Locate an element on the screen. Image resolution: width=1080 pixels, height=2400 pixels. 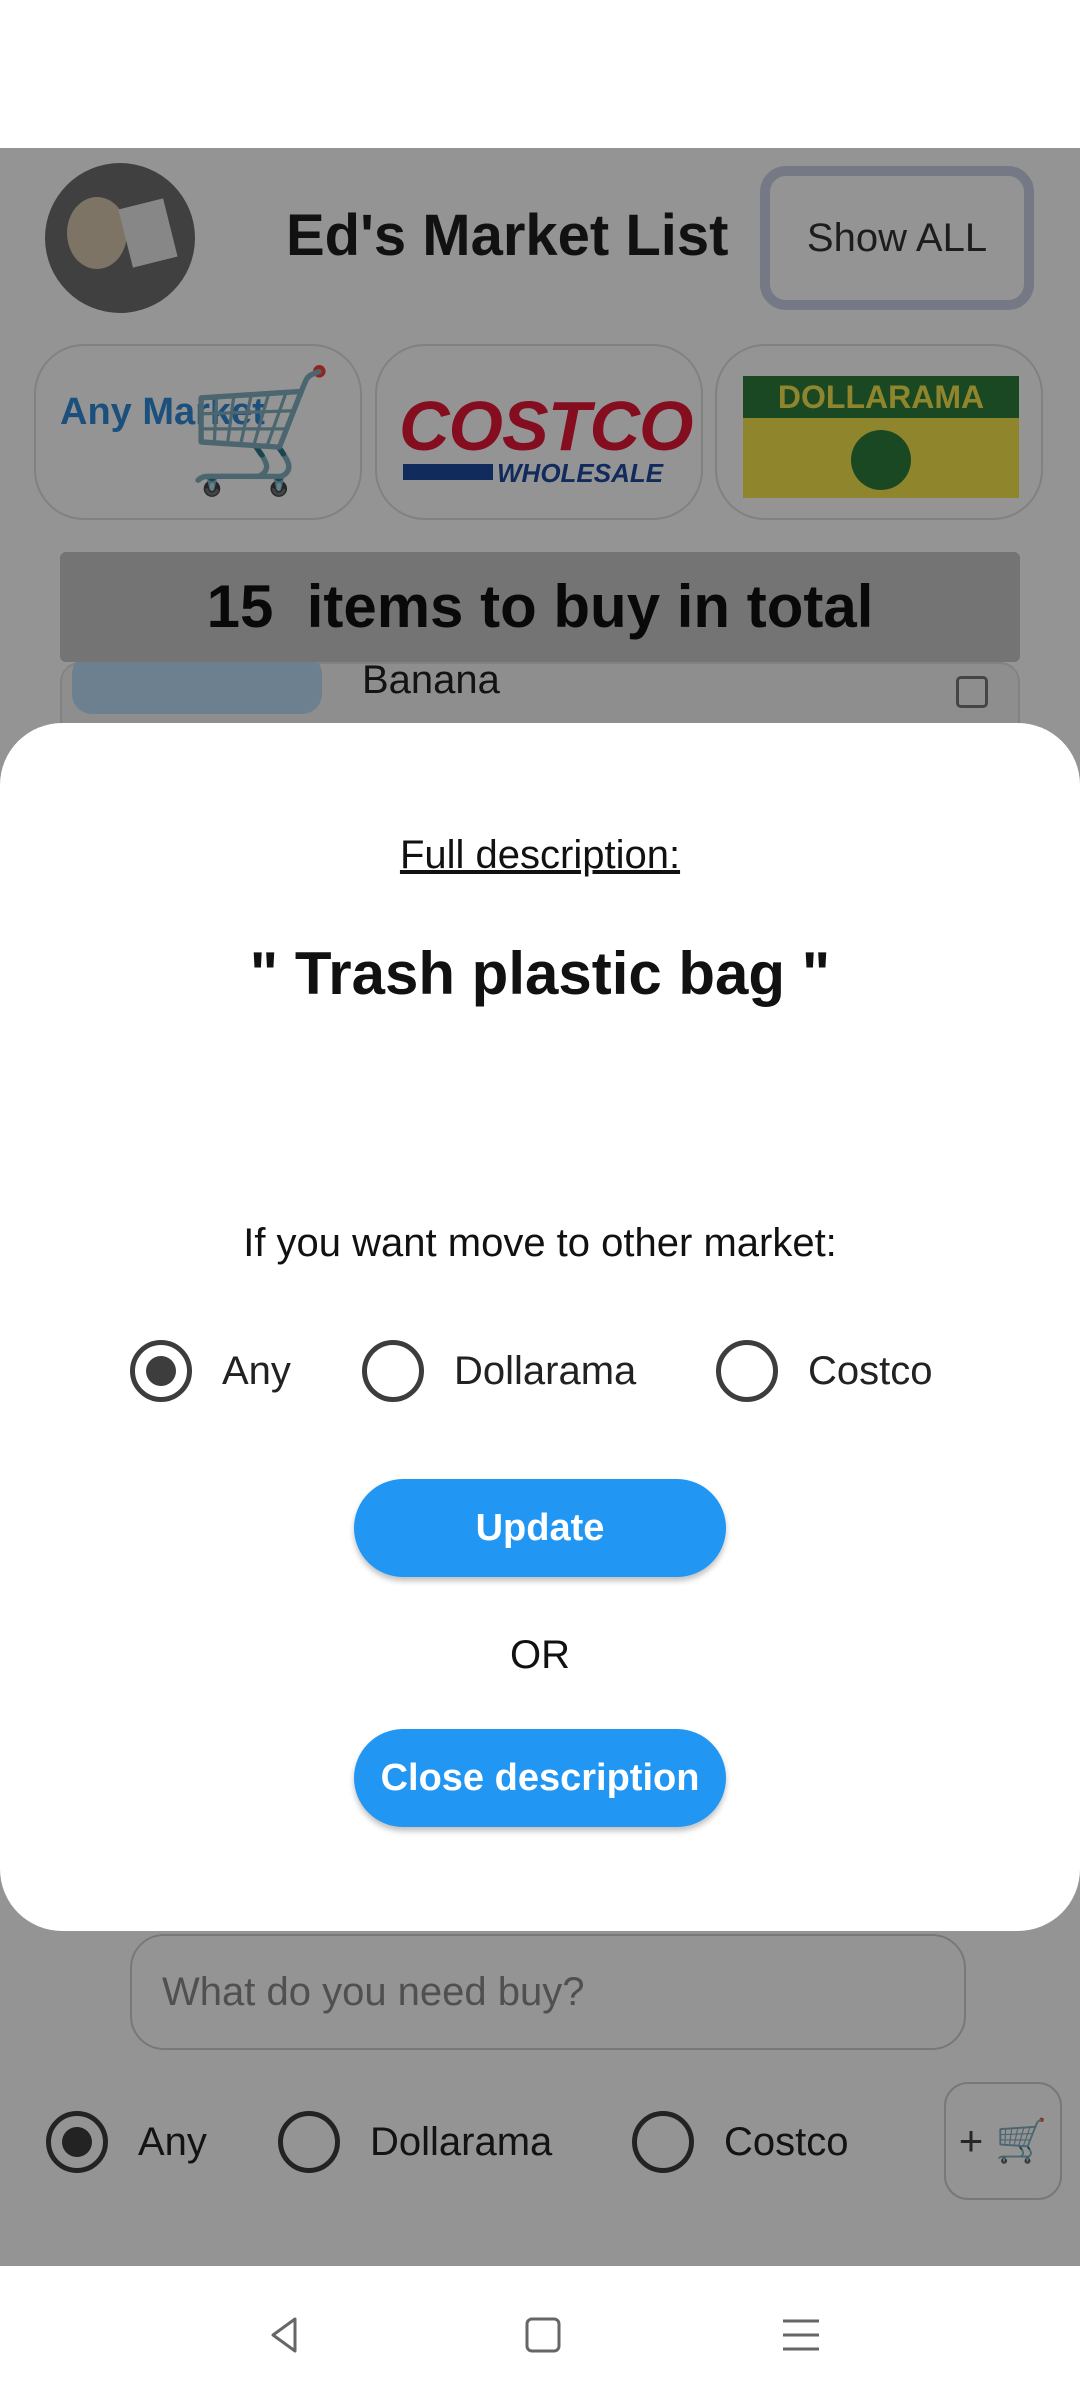
update-button: Update is located at coordinates (540, 1528).